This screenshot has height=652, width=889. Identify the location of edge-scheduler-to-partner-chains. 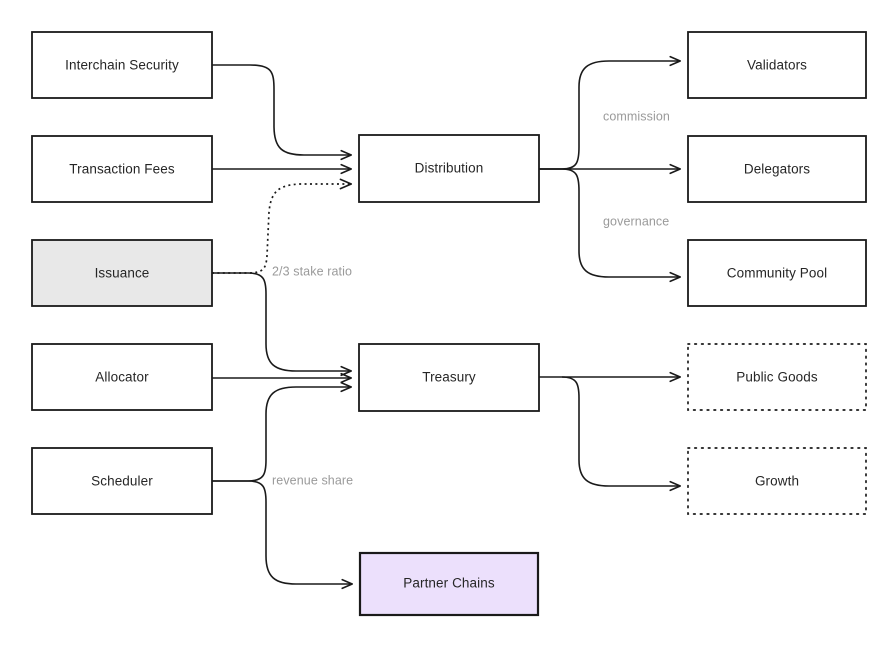
(282, 532).